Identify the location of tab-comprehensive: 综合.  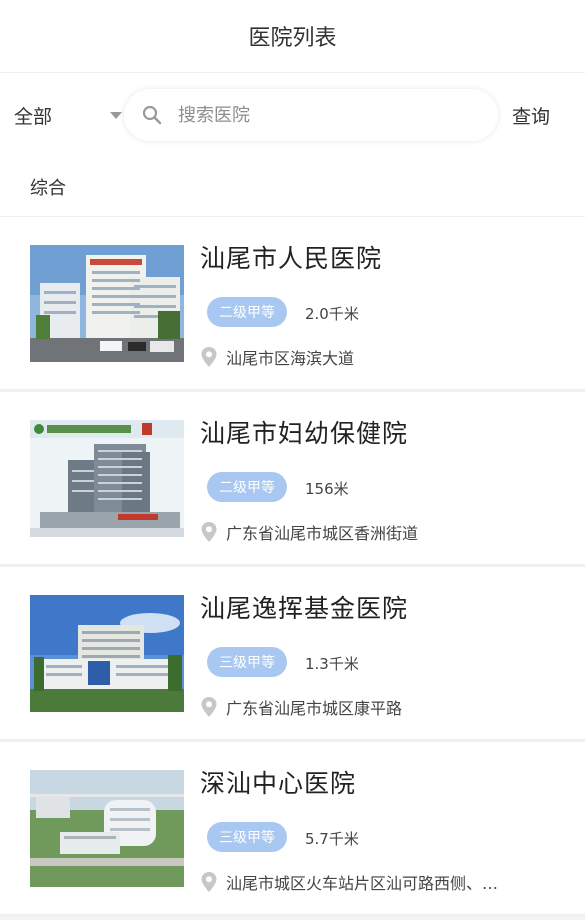
(48, 187).